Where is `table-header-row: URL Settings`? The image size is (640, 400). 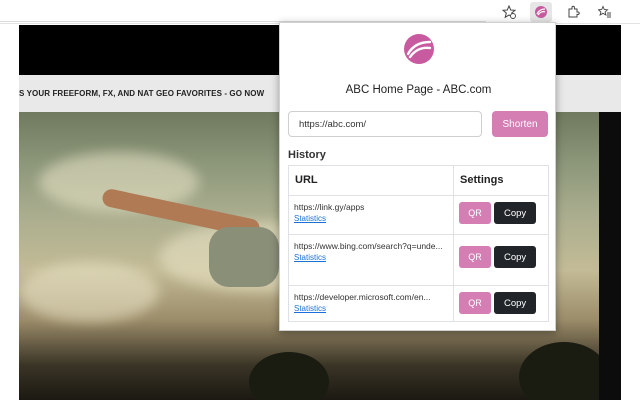 table-header-row: URL Settings is located at coordinates (418, 180).